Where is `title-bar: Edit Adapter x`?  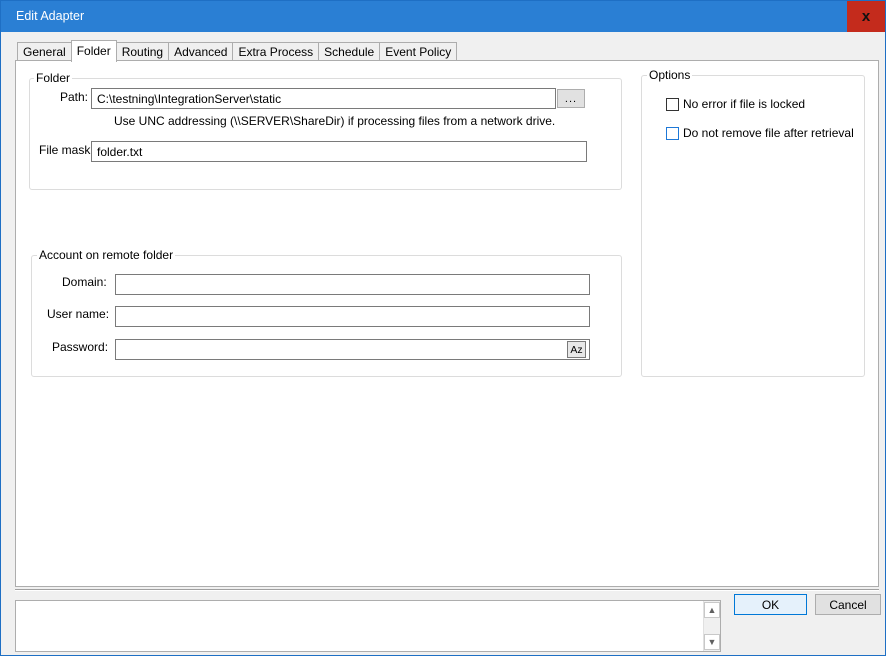 title-bar: Edit Adapter x is located at coordinates (443, 16).